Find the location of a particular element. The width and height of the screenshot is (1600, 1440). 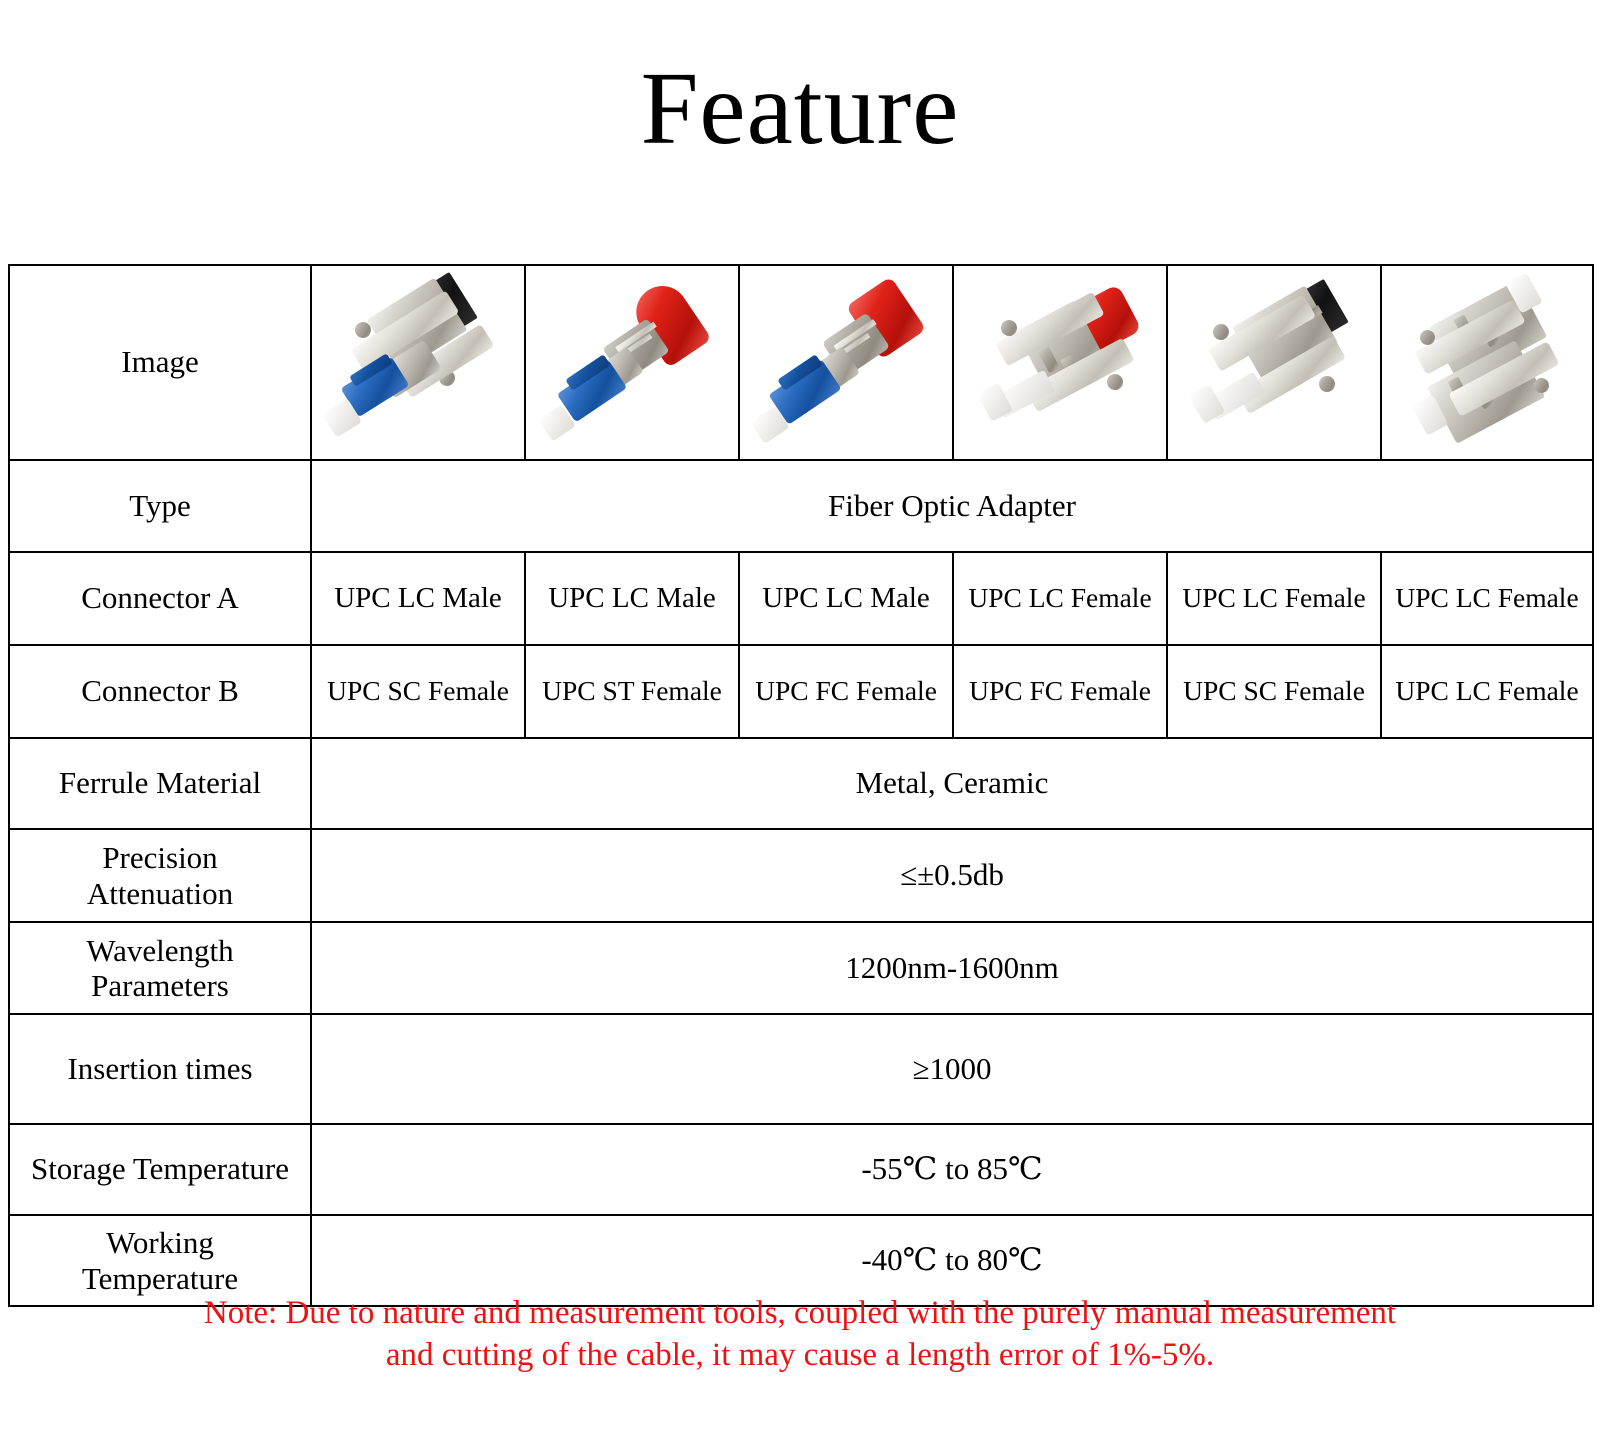

table-row-precision-attenuation: Precision Attenuation ≤±0.5db is located at coordinates (801, 875).